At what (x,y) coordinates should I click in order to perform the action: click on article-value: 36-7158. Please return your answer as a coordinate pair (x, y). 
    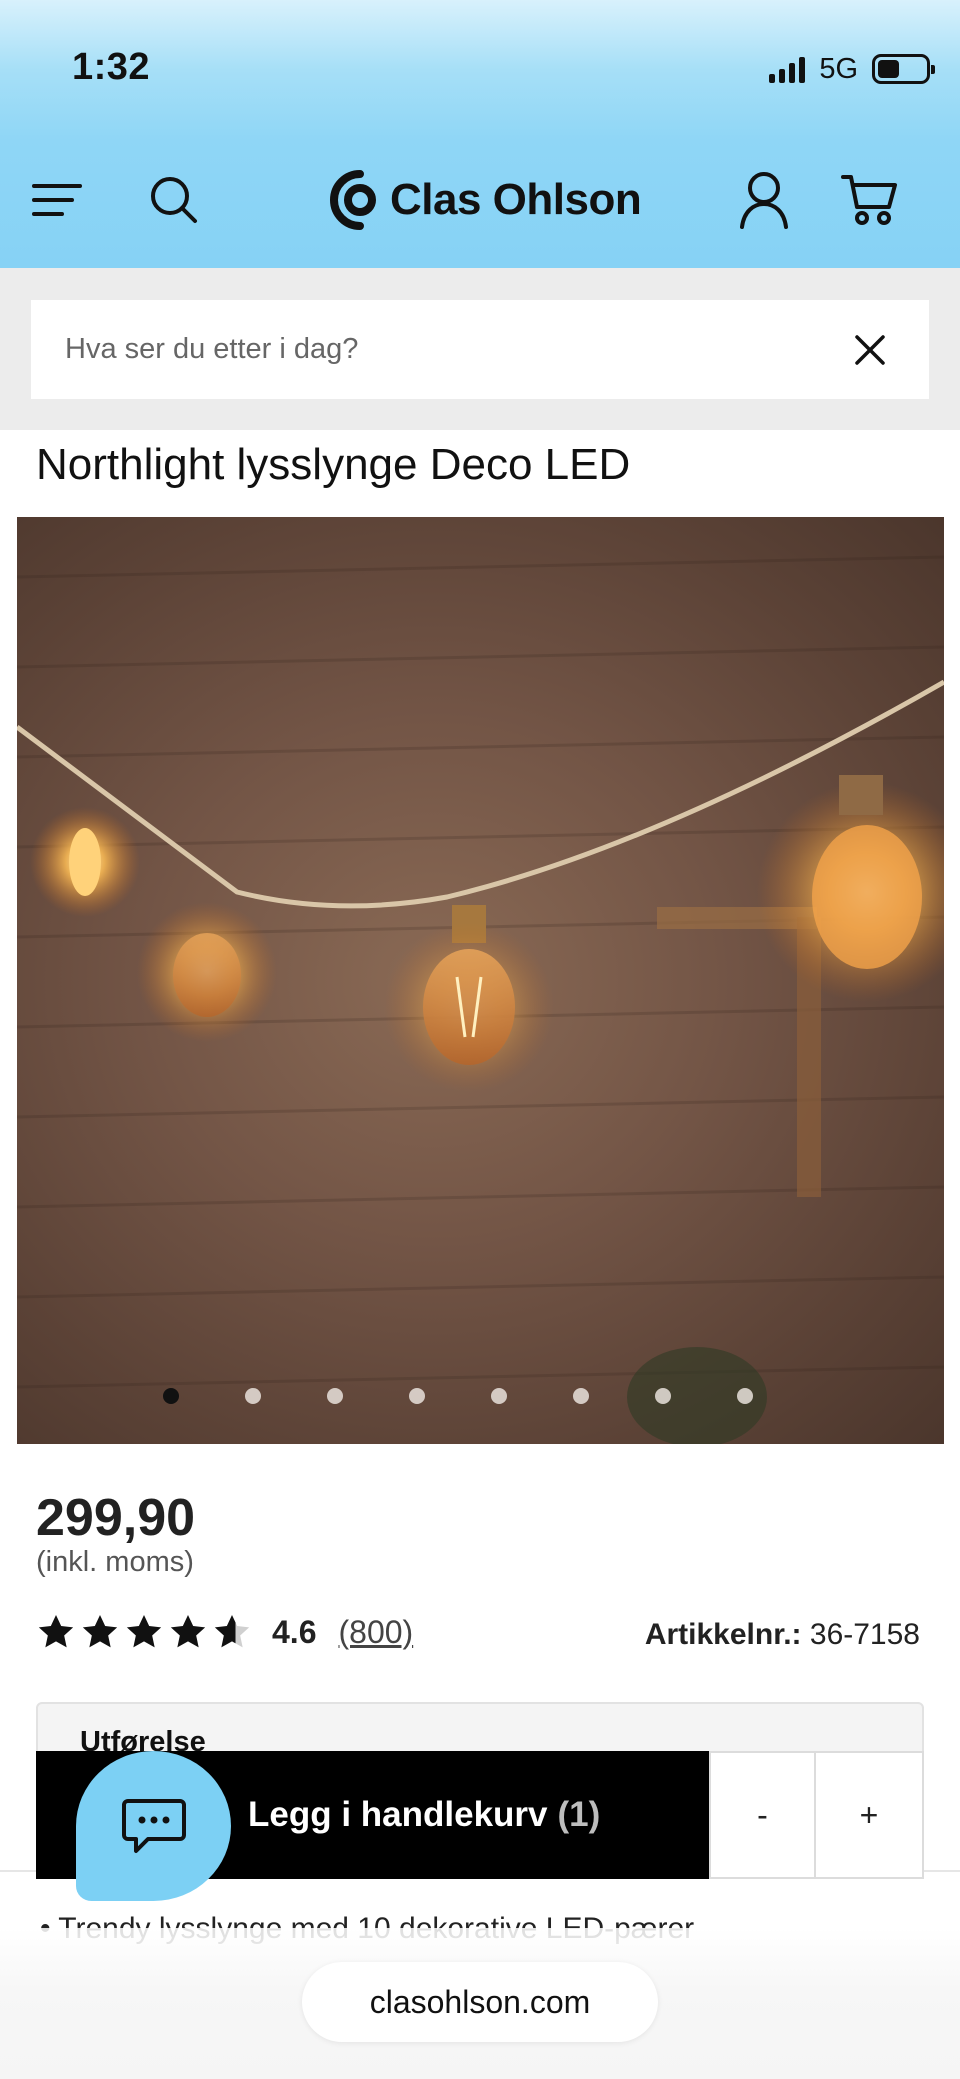
    Looking at the image, I should click on (864, 1634).